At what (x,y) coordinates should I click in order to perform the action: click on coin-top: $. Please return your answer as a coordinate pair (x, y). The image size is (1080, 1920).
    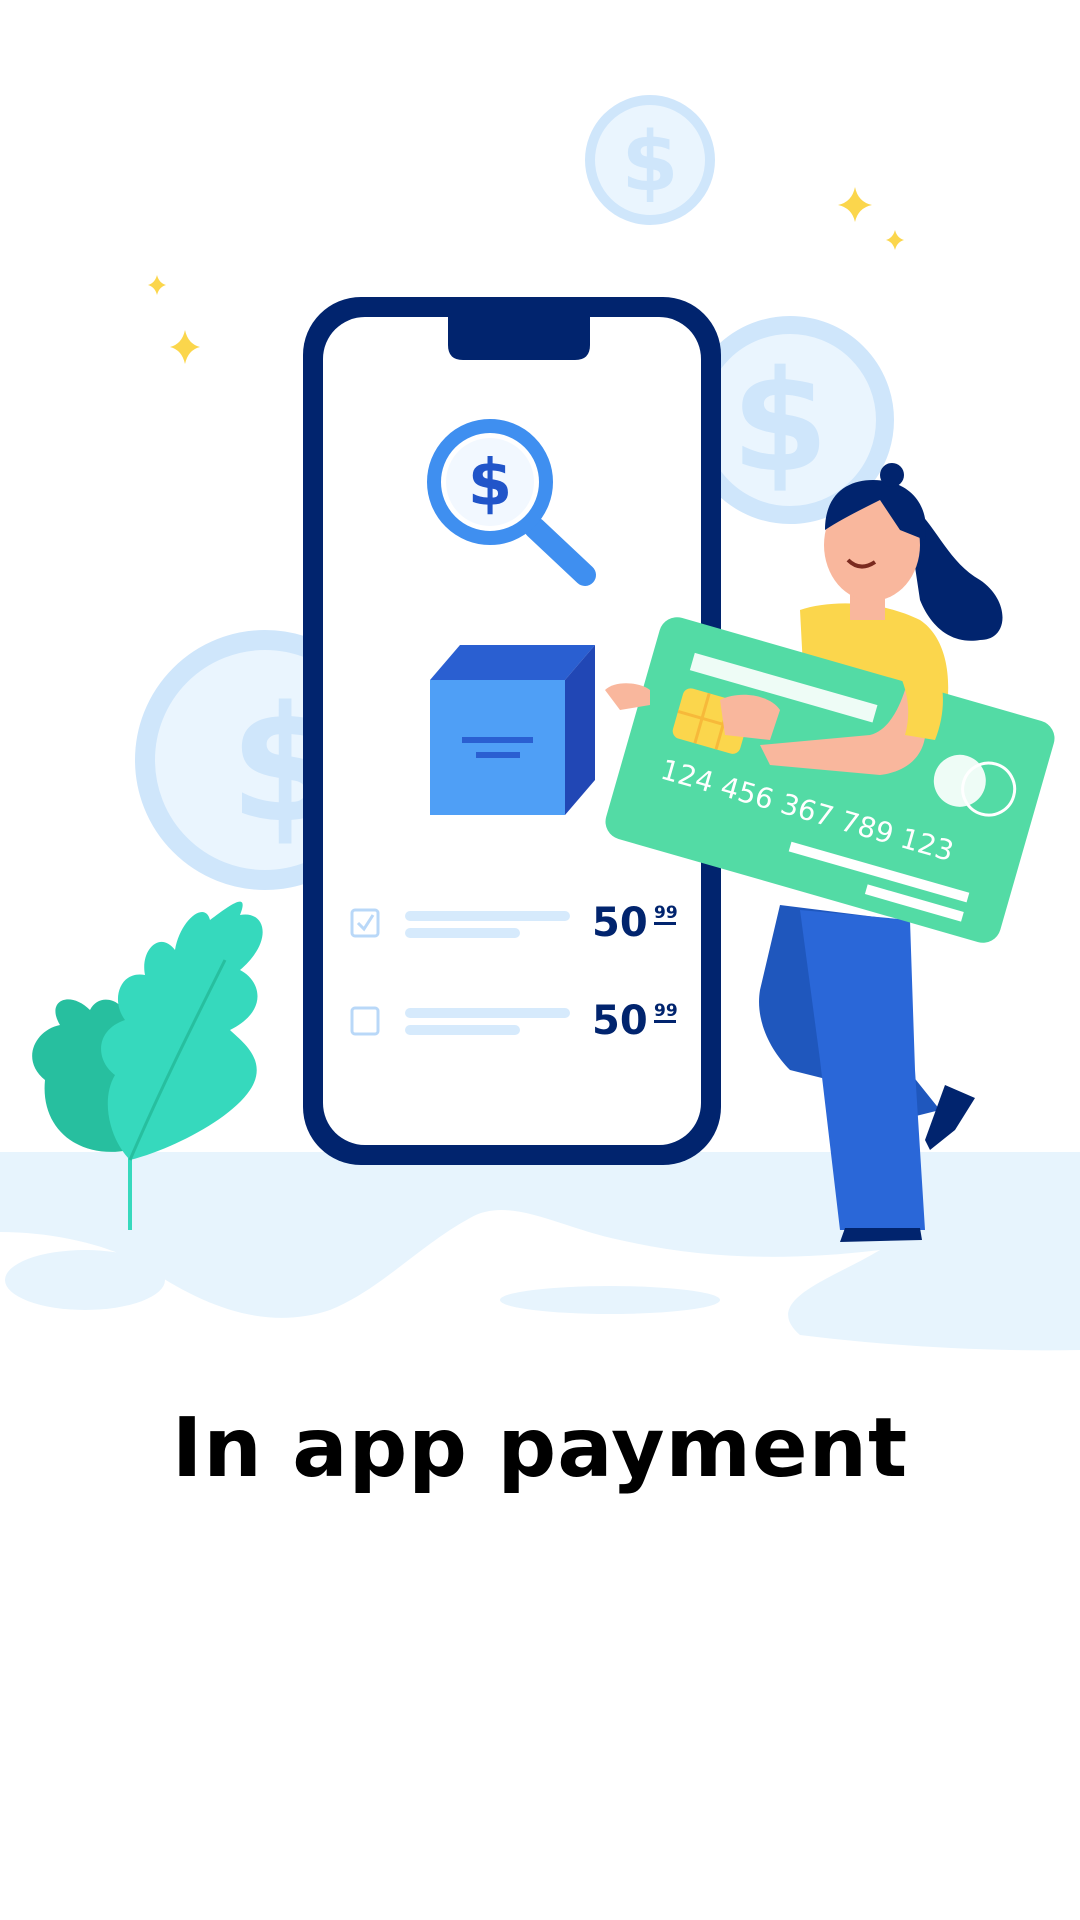
    Looking at the image, I should click on (650, 160).